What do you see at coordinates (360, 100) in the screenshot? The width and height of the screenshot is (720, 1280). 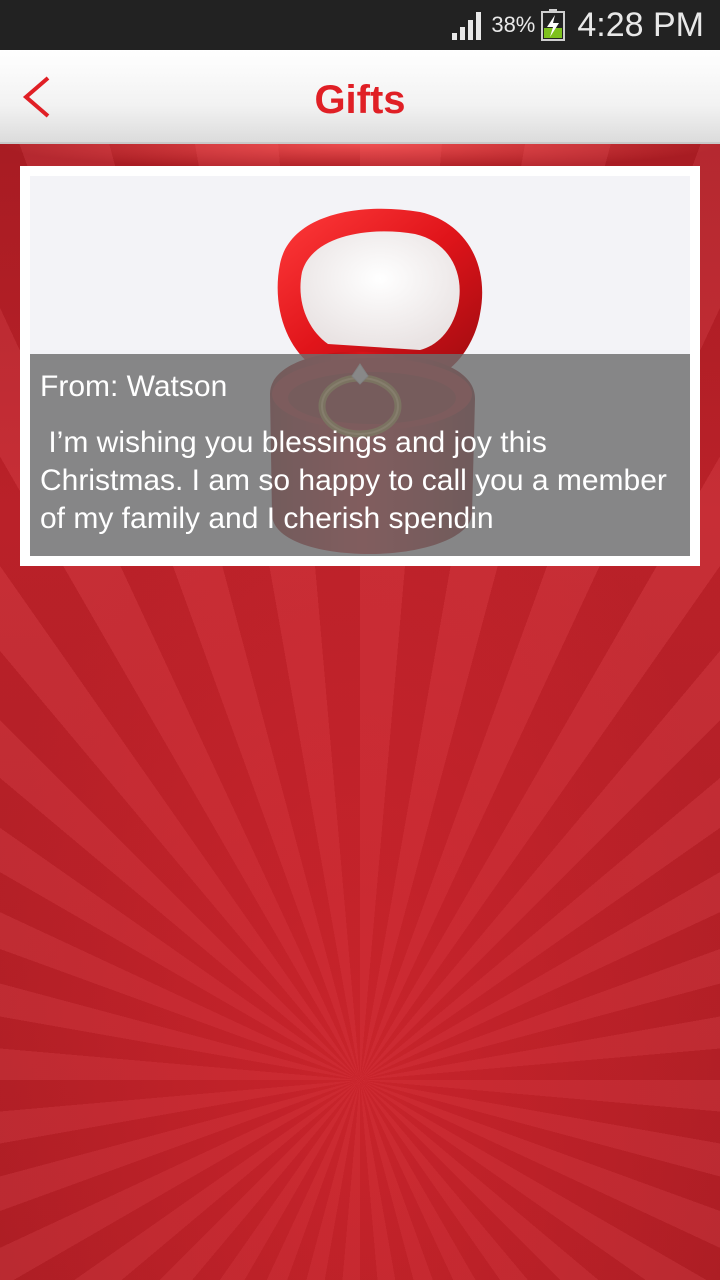 I see `page-title: Gifts` at bounding box center [360, 100].